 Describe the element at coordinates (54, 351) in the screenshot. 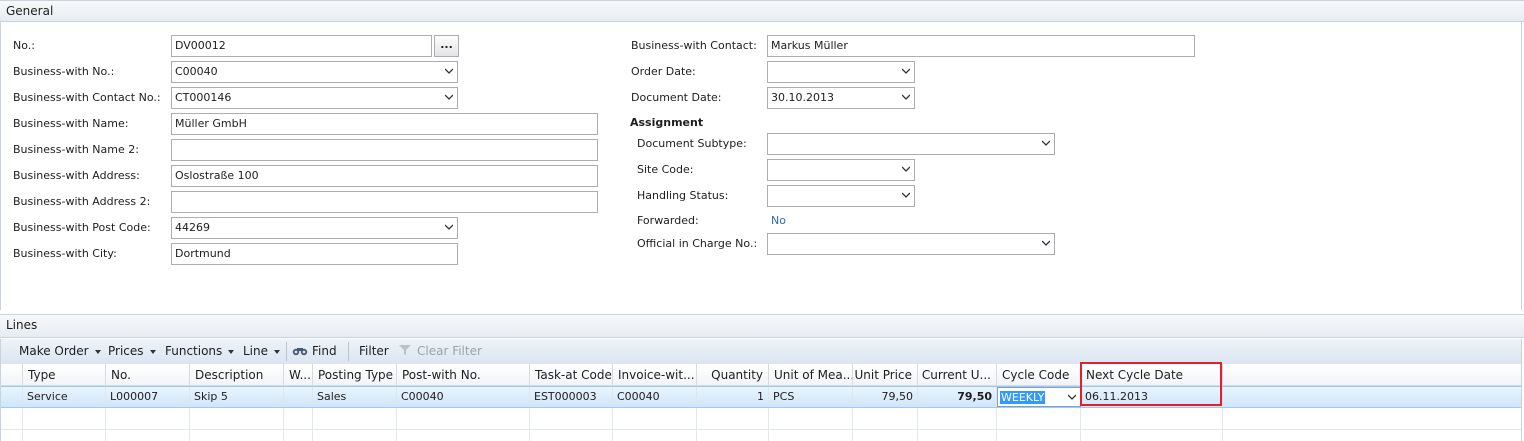

I see `make-order-label: Make Order` at that location.